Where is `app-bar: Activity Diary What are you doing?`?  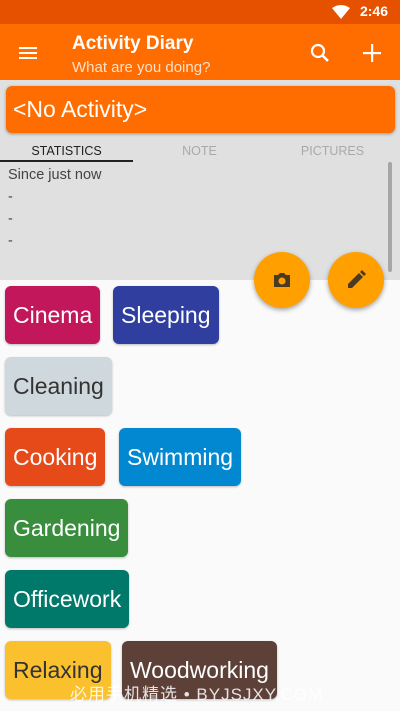
app-bar: Activity Diary What are you doing? is located at coordinates (200, 52).